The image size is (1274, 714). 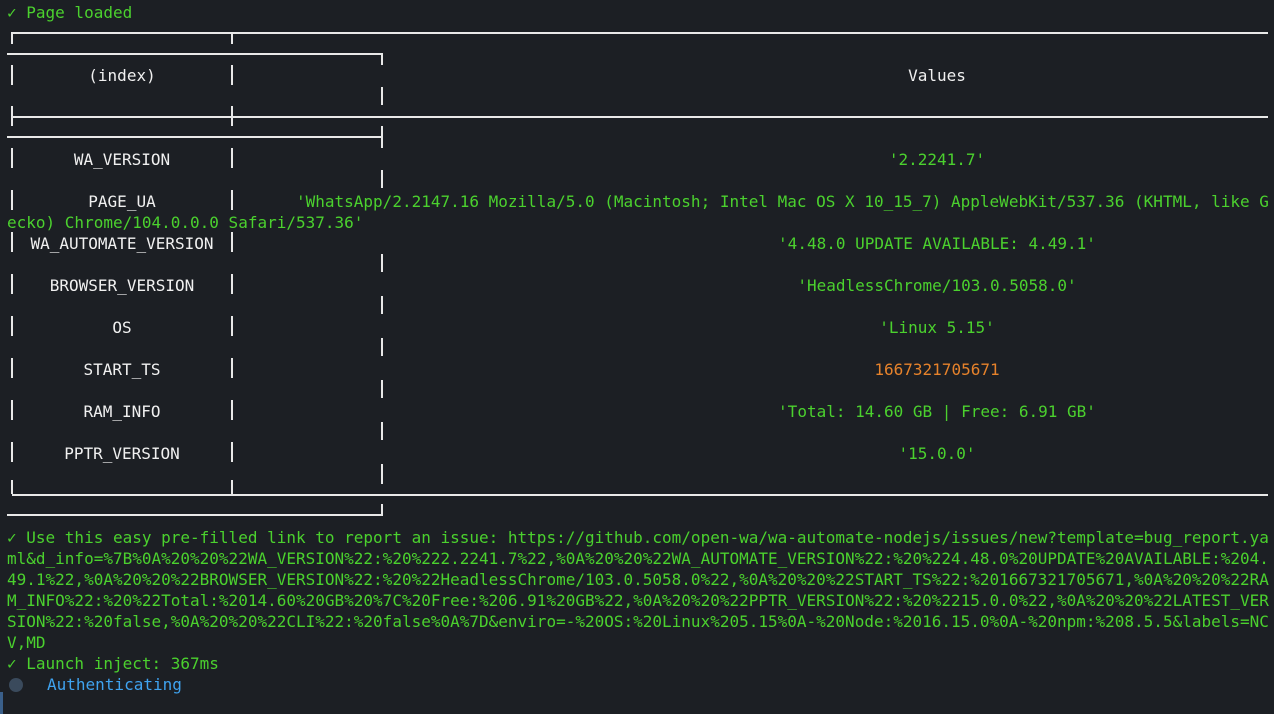 I want to click on table-border-header, so click(x=640, y=117).